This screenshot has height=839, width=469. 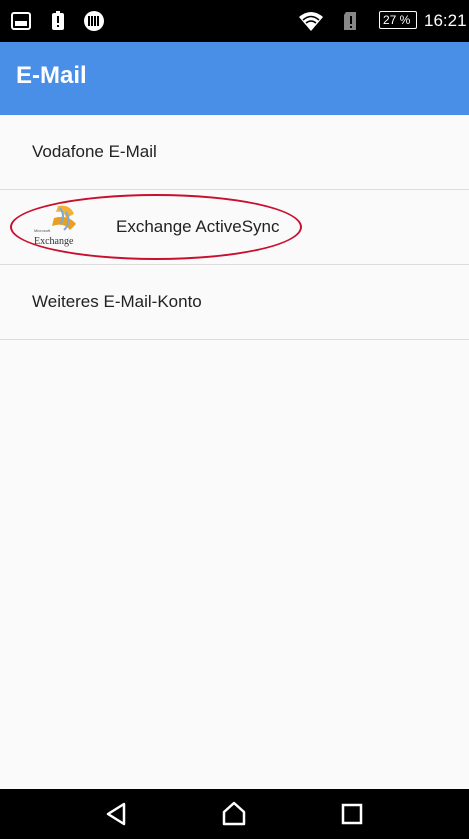 What do you see at coordinates (51, 75) in the screenshot?
I see `page-title: E-Mail` at bounding box center [51, 75].